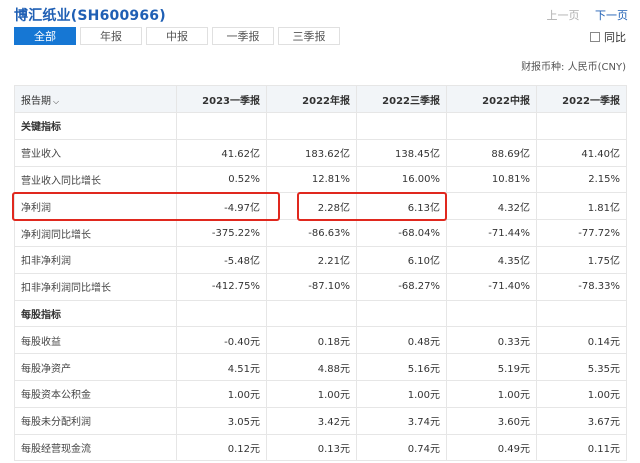 Image resolution: width=640 pixels, height=463 pixels. What do you see at coordinates (221, 447) in the screenshot?
I see `metric-value: 0.12元` at bounding box center [221, 447].